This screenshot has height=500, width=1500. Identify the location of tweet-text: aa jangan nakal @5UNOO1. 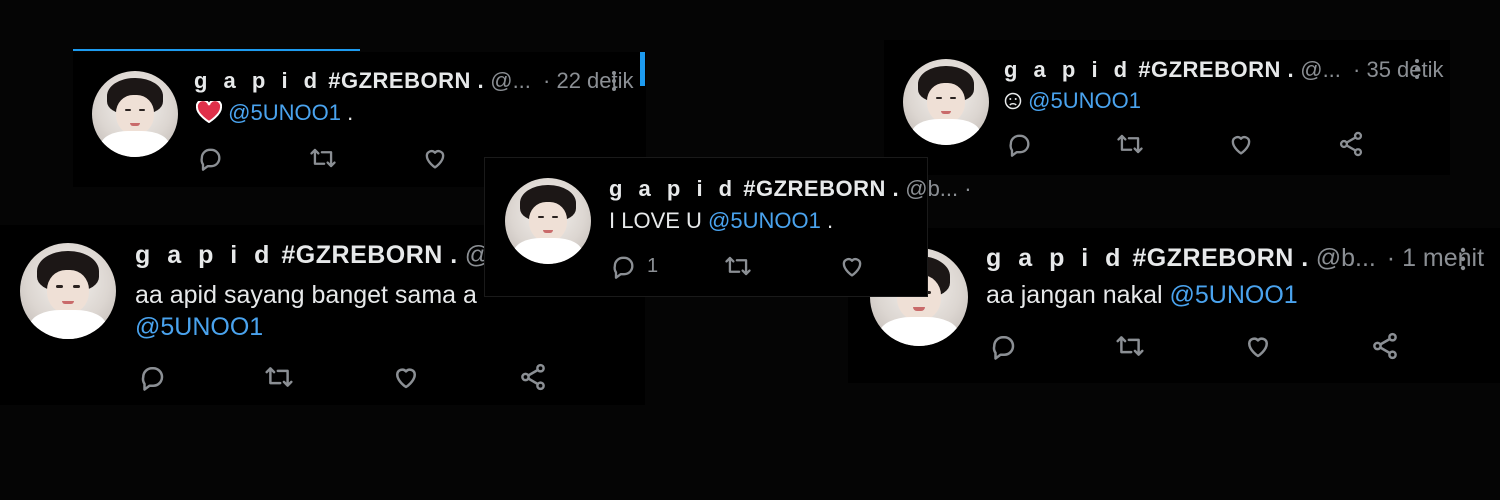
(1142, 295).